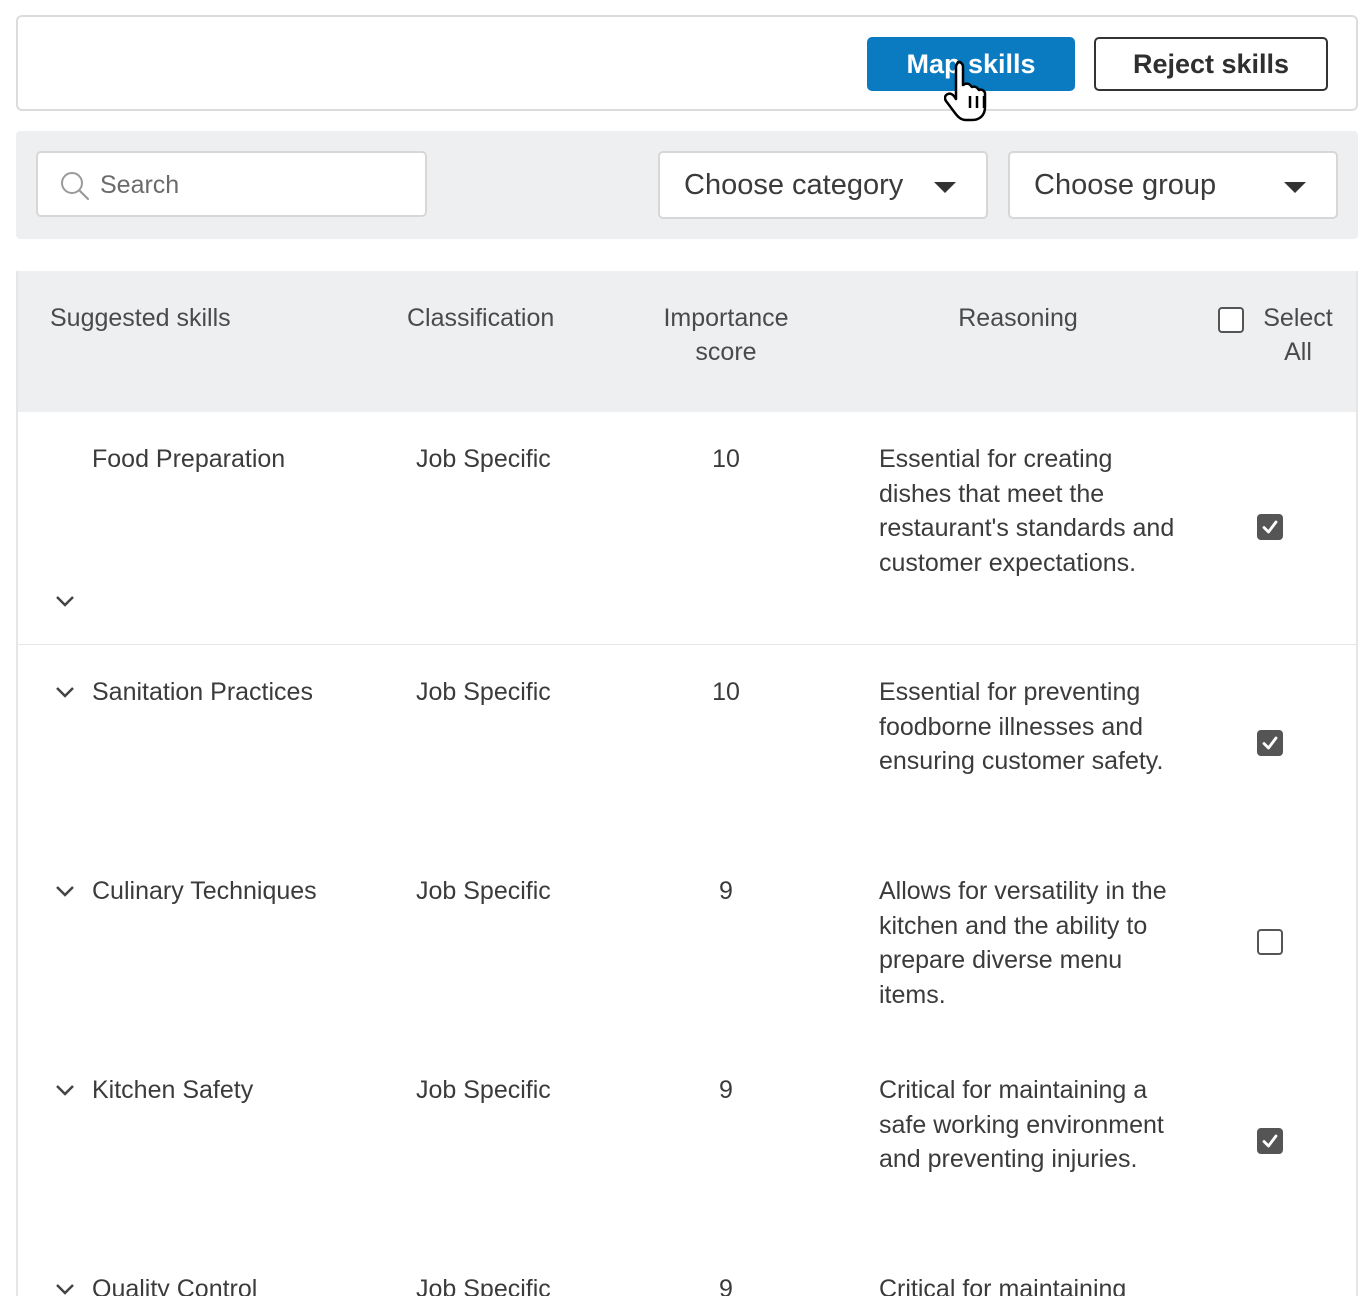  Describe the element at coordinates (189, 459) in the screenshot. I see `skill-name: Food Preparation` at that location.